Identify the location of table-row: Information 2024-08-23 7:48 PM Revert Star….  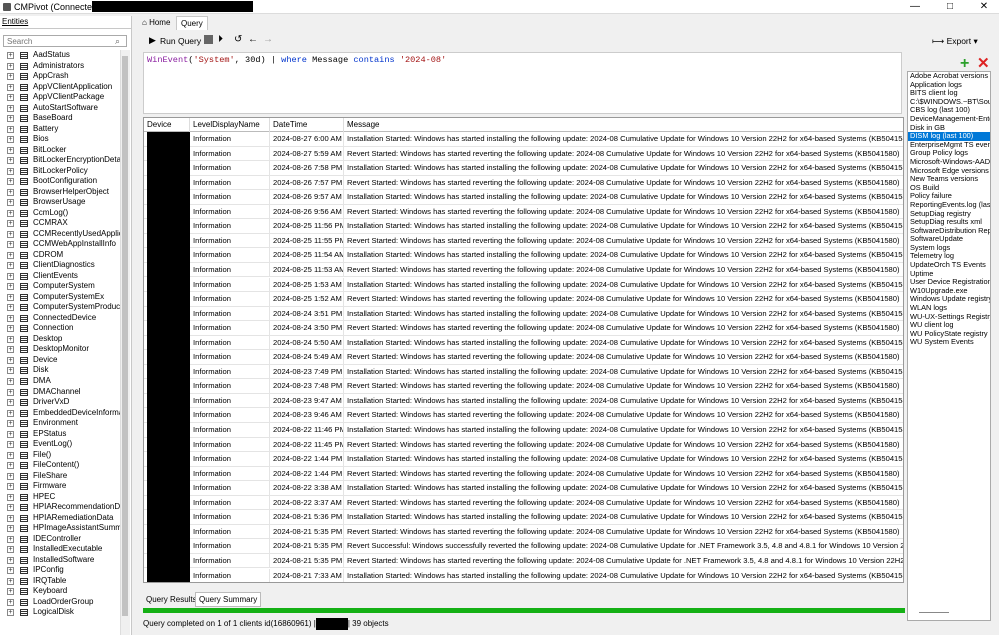
(523, 386).